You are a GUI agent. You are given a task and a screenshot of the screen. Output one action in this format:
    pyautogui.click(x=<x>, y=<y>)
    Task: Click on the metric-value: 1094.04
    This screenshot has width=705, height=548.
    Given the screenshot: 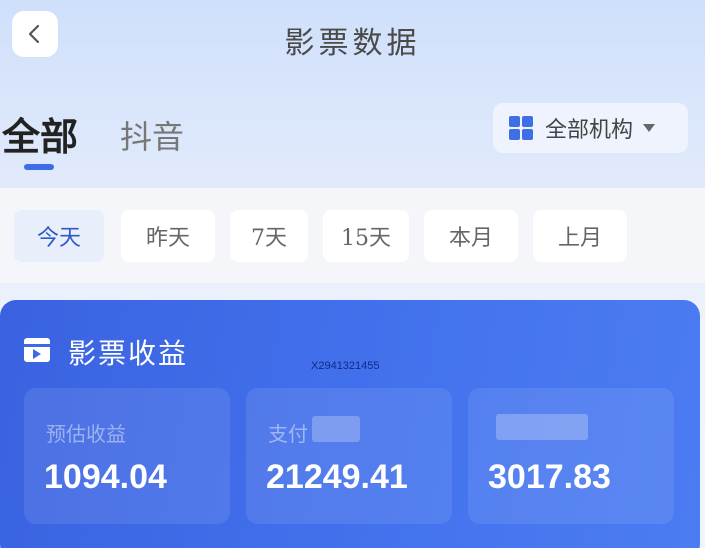 What is the action you would take?
    pyautogui.click(x=105, y=477)
    